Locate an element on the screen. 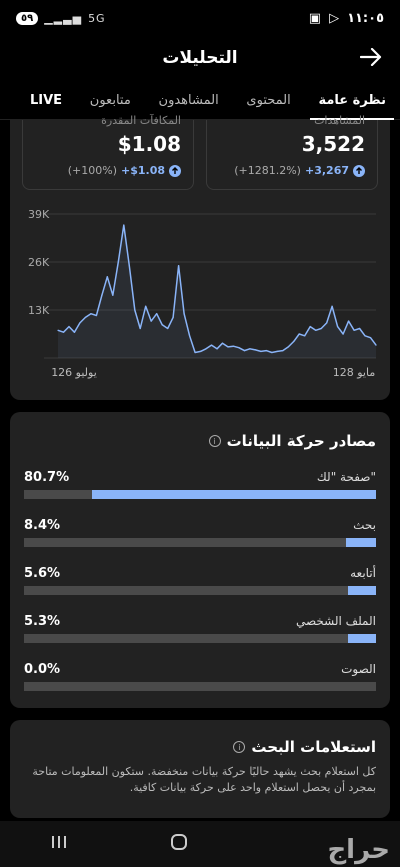 The height and width of the screenshot is (867, 400). views-label: المشاهدات is located at coordinates (339, 120).